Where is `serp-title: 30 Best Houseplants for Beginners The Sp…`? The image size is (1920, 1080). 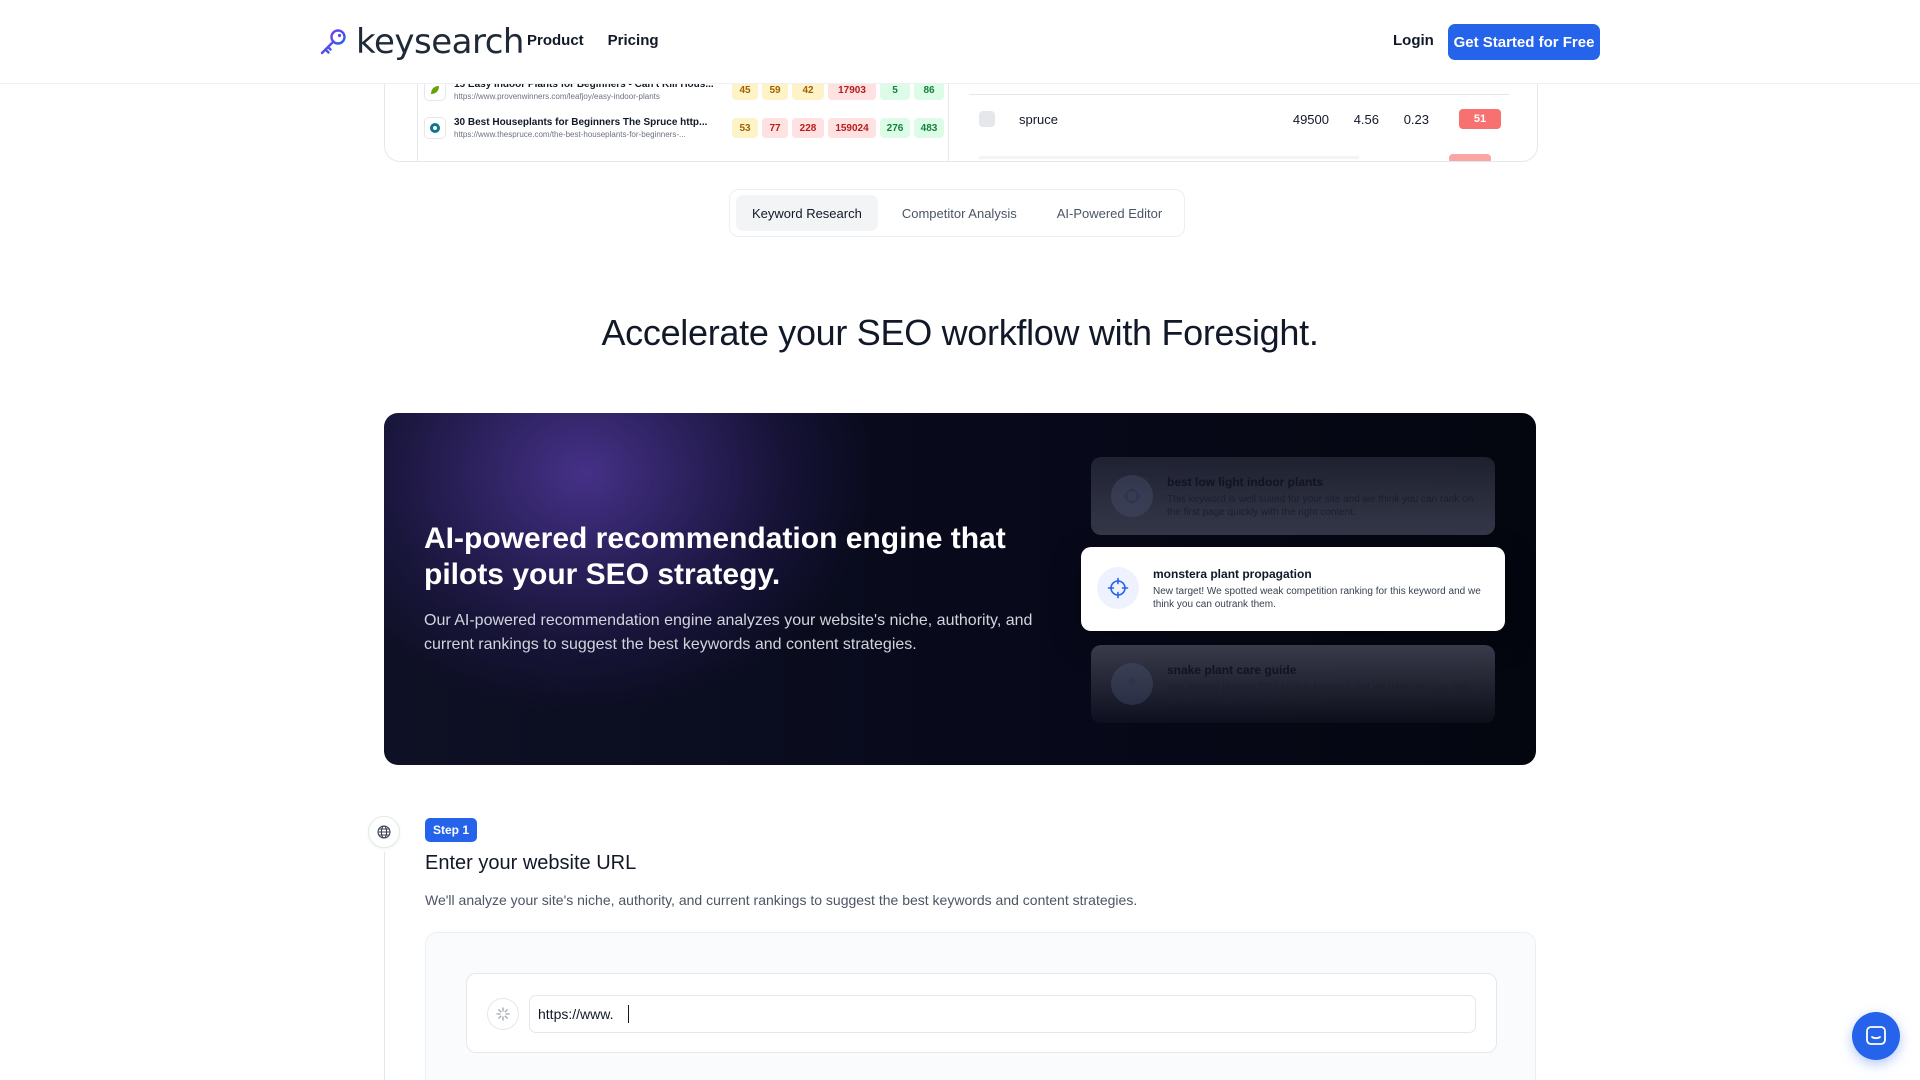
serp-title: 30 Best Houseplants for Beginners The Sp… is located at coordinates (581, 122).